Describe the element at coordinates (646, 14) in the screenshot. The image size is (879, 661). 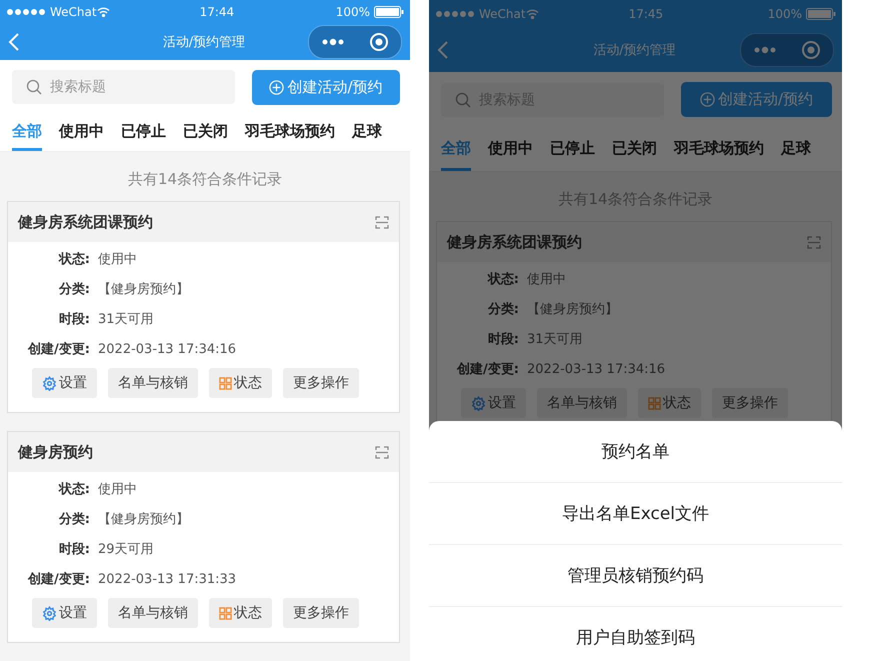
I see `status-time: 17:45` at that location.